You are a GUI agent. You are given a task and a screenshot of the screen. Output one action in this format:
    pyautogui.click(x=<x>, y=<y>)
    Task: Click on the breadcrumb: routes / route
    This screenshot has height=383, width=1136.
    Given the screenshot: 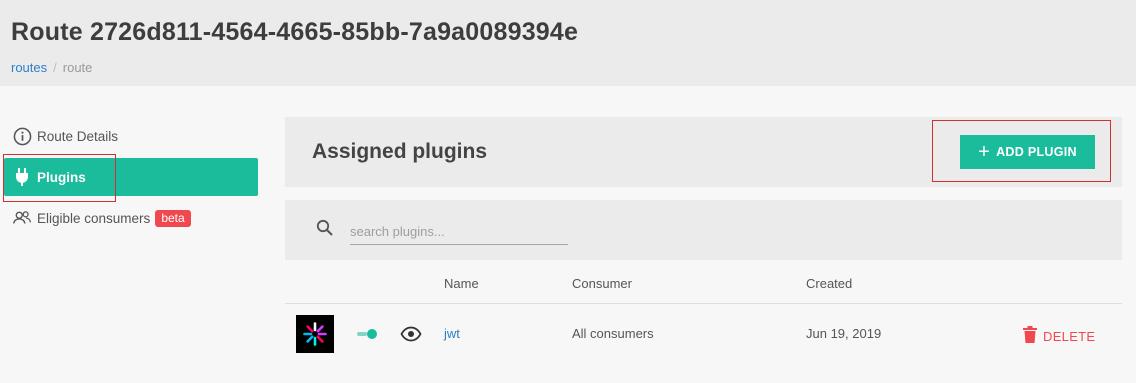 What is the action you would take?
    pyautogui.click(x=51, y=67)
    